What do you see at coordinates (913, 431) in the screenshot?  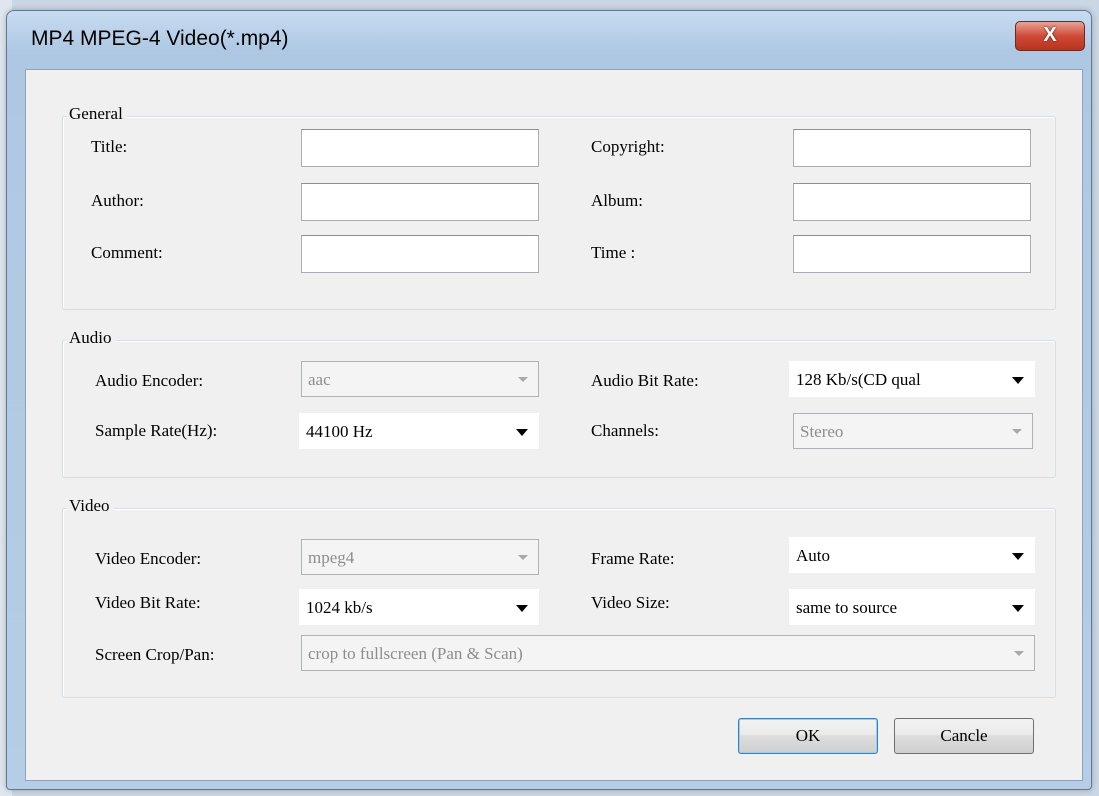 I see `channels-select: Stereo` at bounding box center [913, 431].